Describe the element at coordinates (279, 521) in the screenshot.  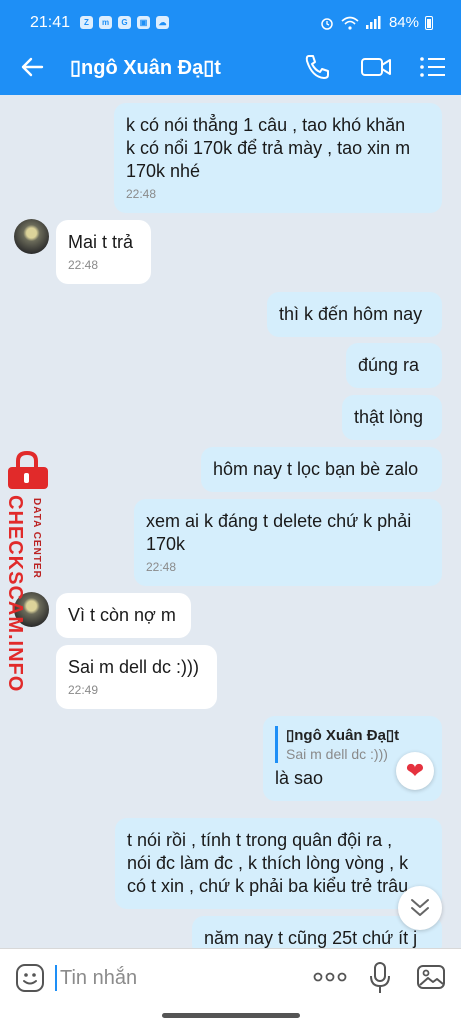
I see `message-text: xem ai k đáng t delete chứ k phải` at that location.